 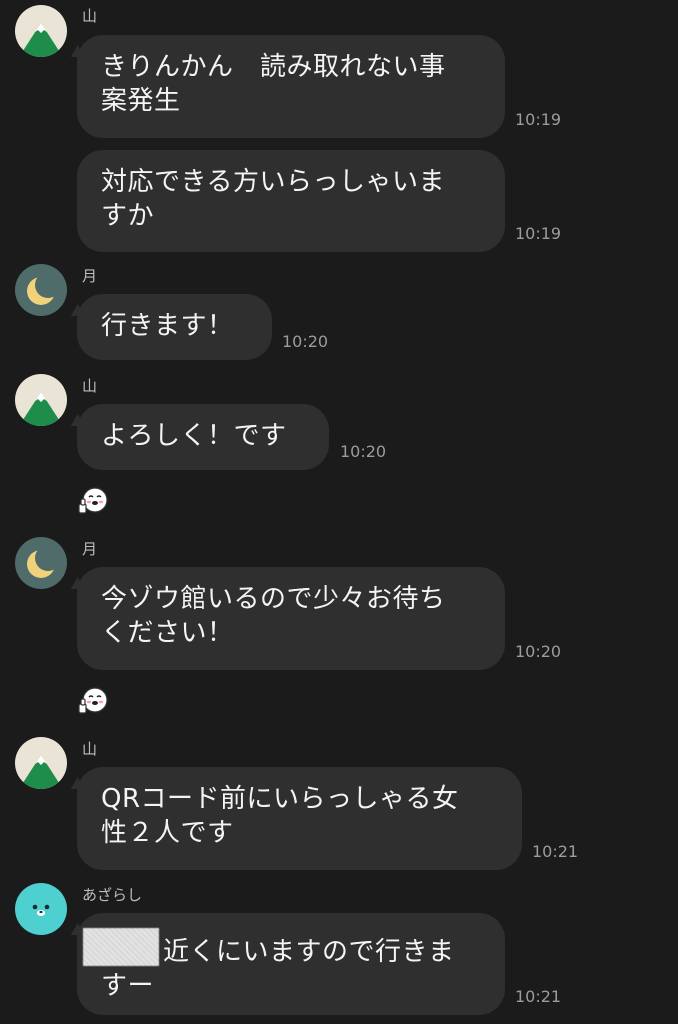 I want to click on message-text: すか, so click(x=128, y=216).